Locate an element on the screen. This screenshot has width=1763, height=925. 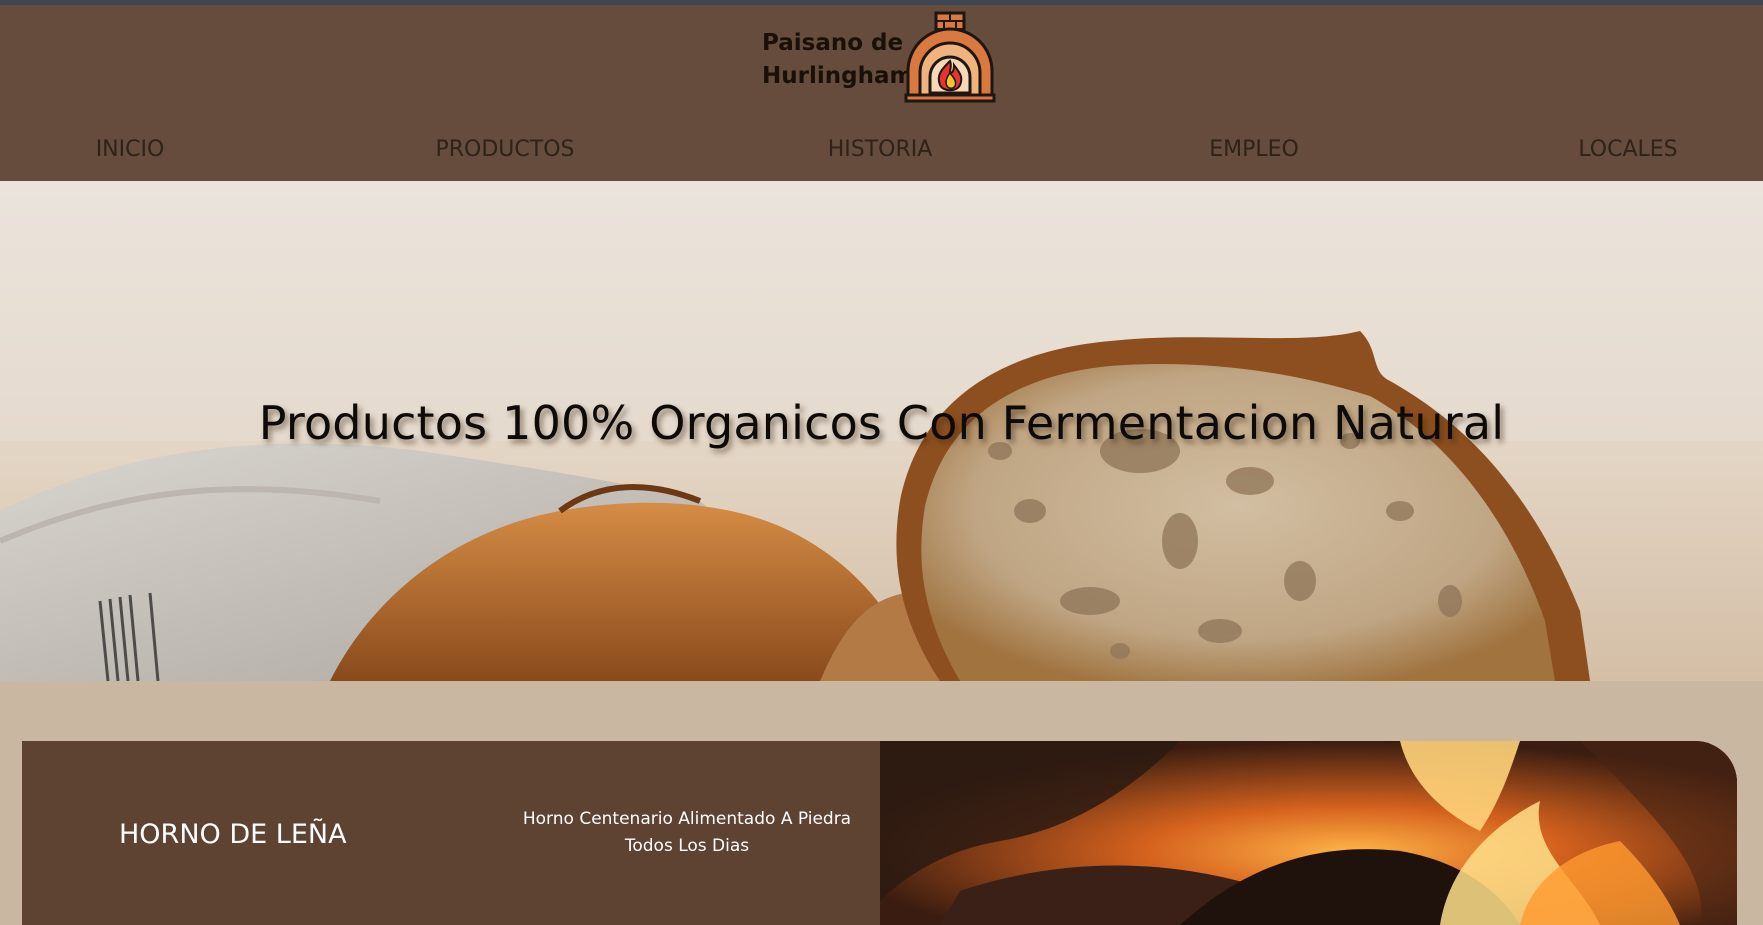
wood-fire-photo is located at coordinates (1308, 833).